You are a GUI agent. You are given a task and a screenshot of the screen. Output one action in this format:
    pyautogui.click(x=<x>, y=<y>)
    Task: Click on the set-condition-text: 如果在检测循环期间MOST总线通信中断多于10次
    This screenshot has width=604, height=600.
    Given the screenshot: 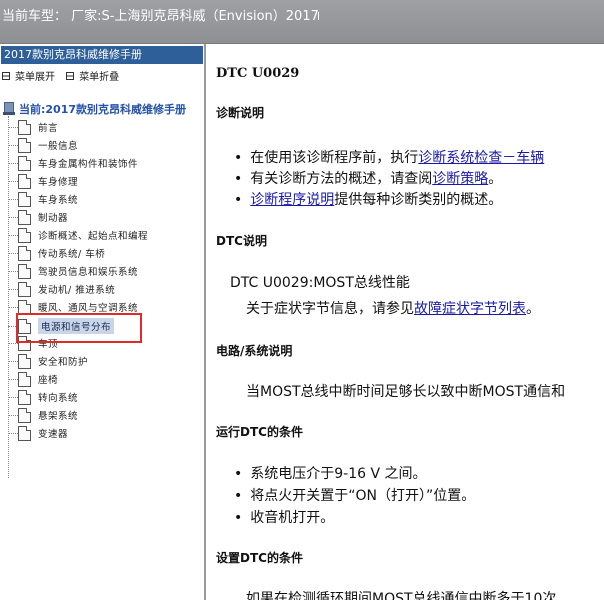 What is the action you would take?
    pyautogui.click(x=401, y=595)
    